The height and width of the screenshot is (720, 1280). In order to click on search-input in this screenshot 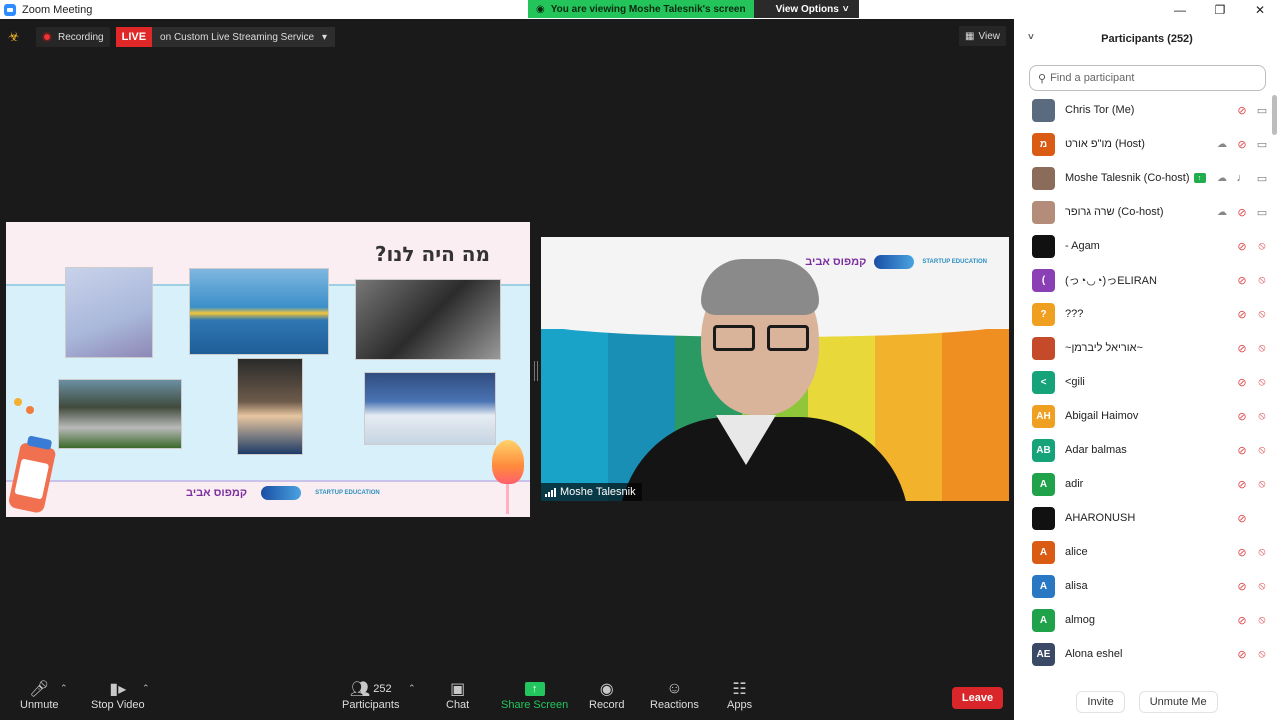, I will do `click(1150, 78)`.